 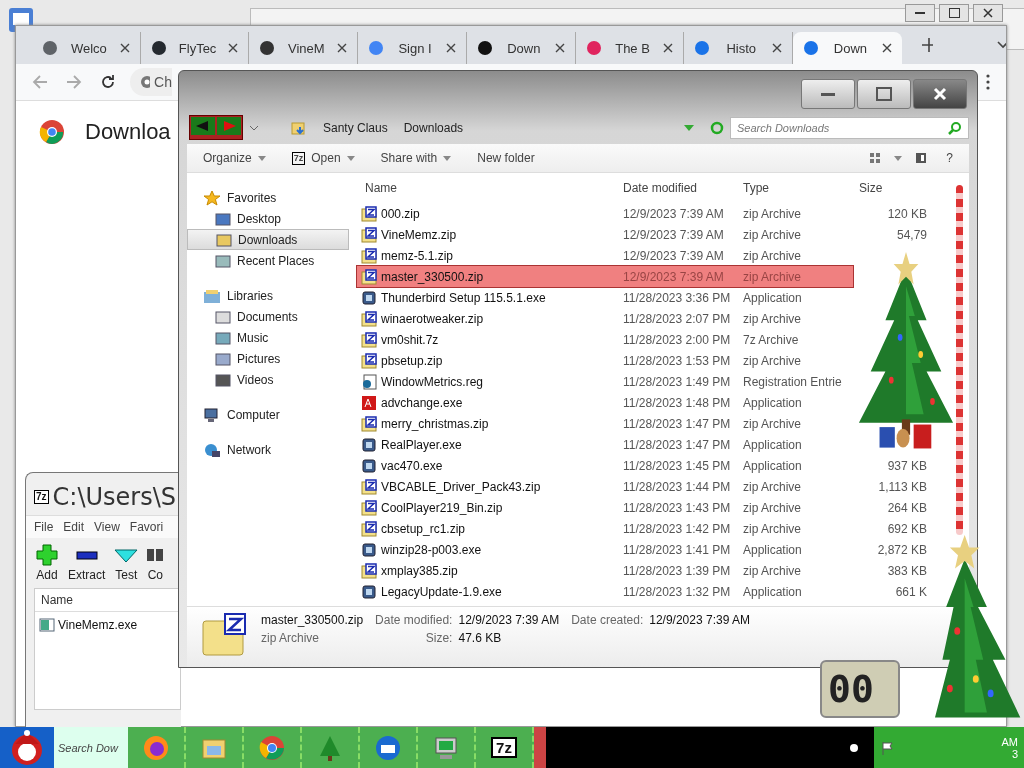 I want to click on folder-icon, so click(x=223, y=218).